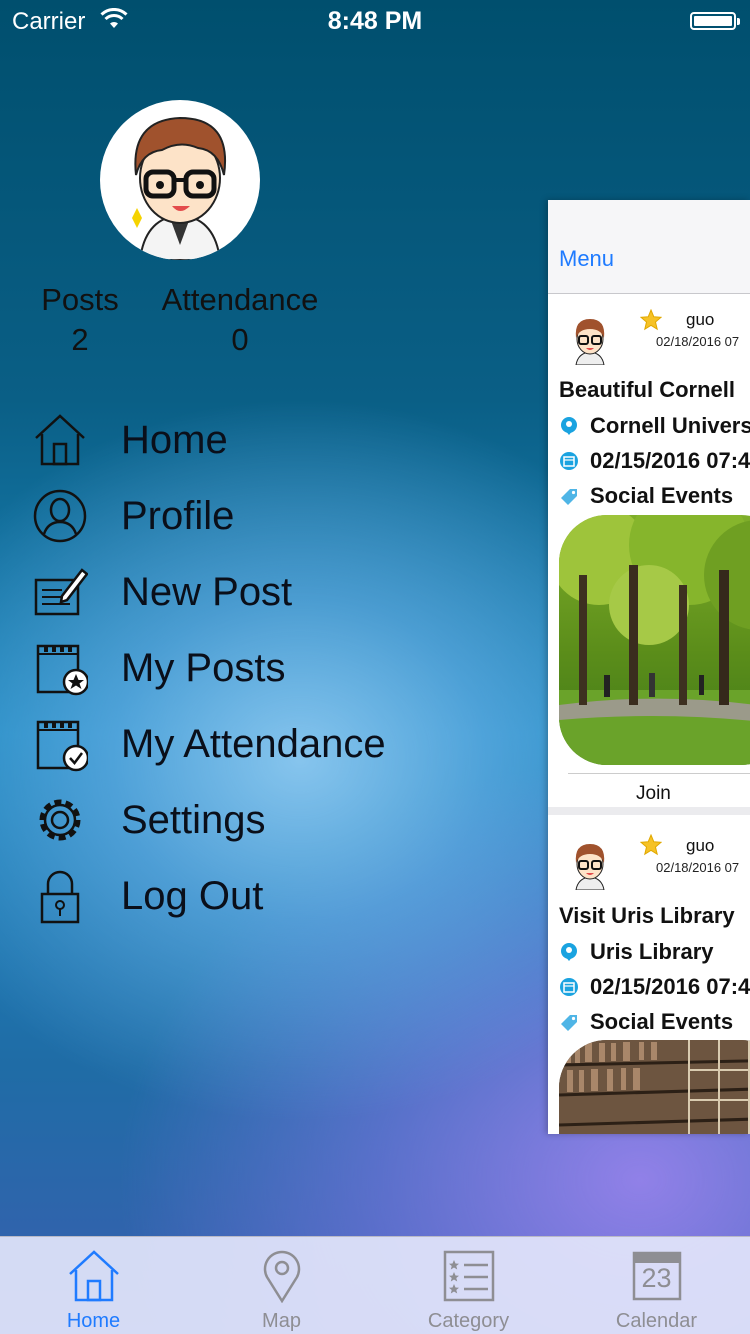 The image size is (750, 1334). I want to click on tab-label-category: Category, so click(468, 1321).